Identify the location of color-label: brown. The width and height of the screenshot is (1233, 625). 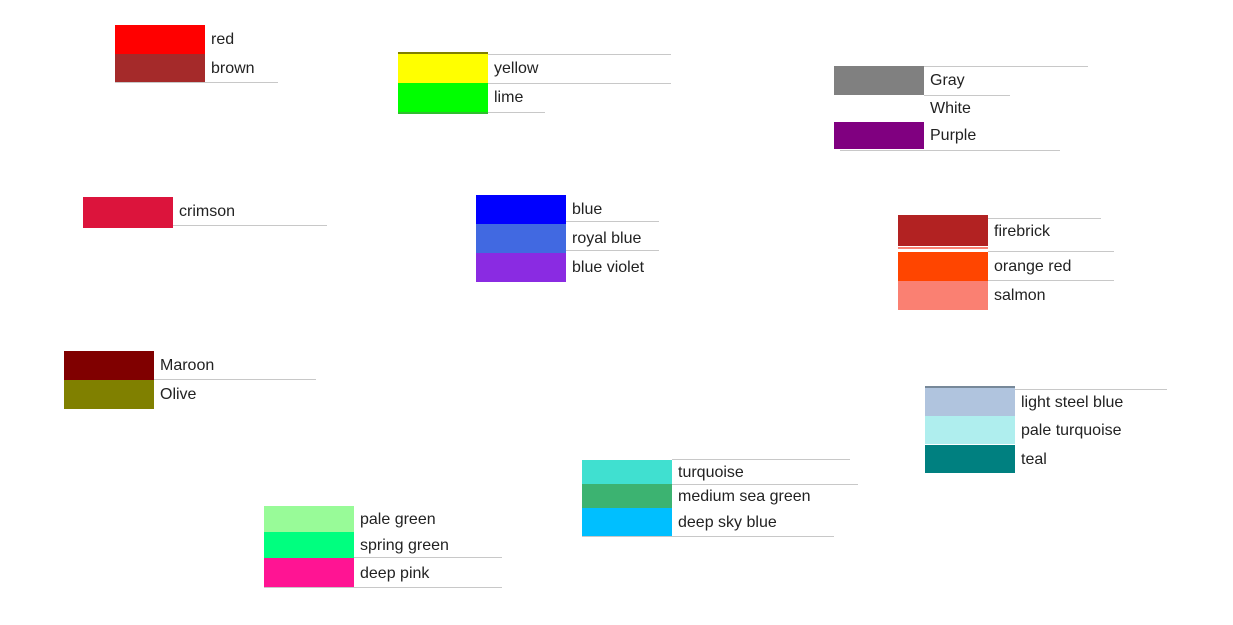
(233, 68).